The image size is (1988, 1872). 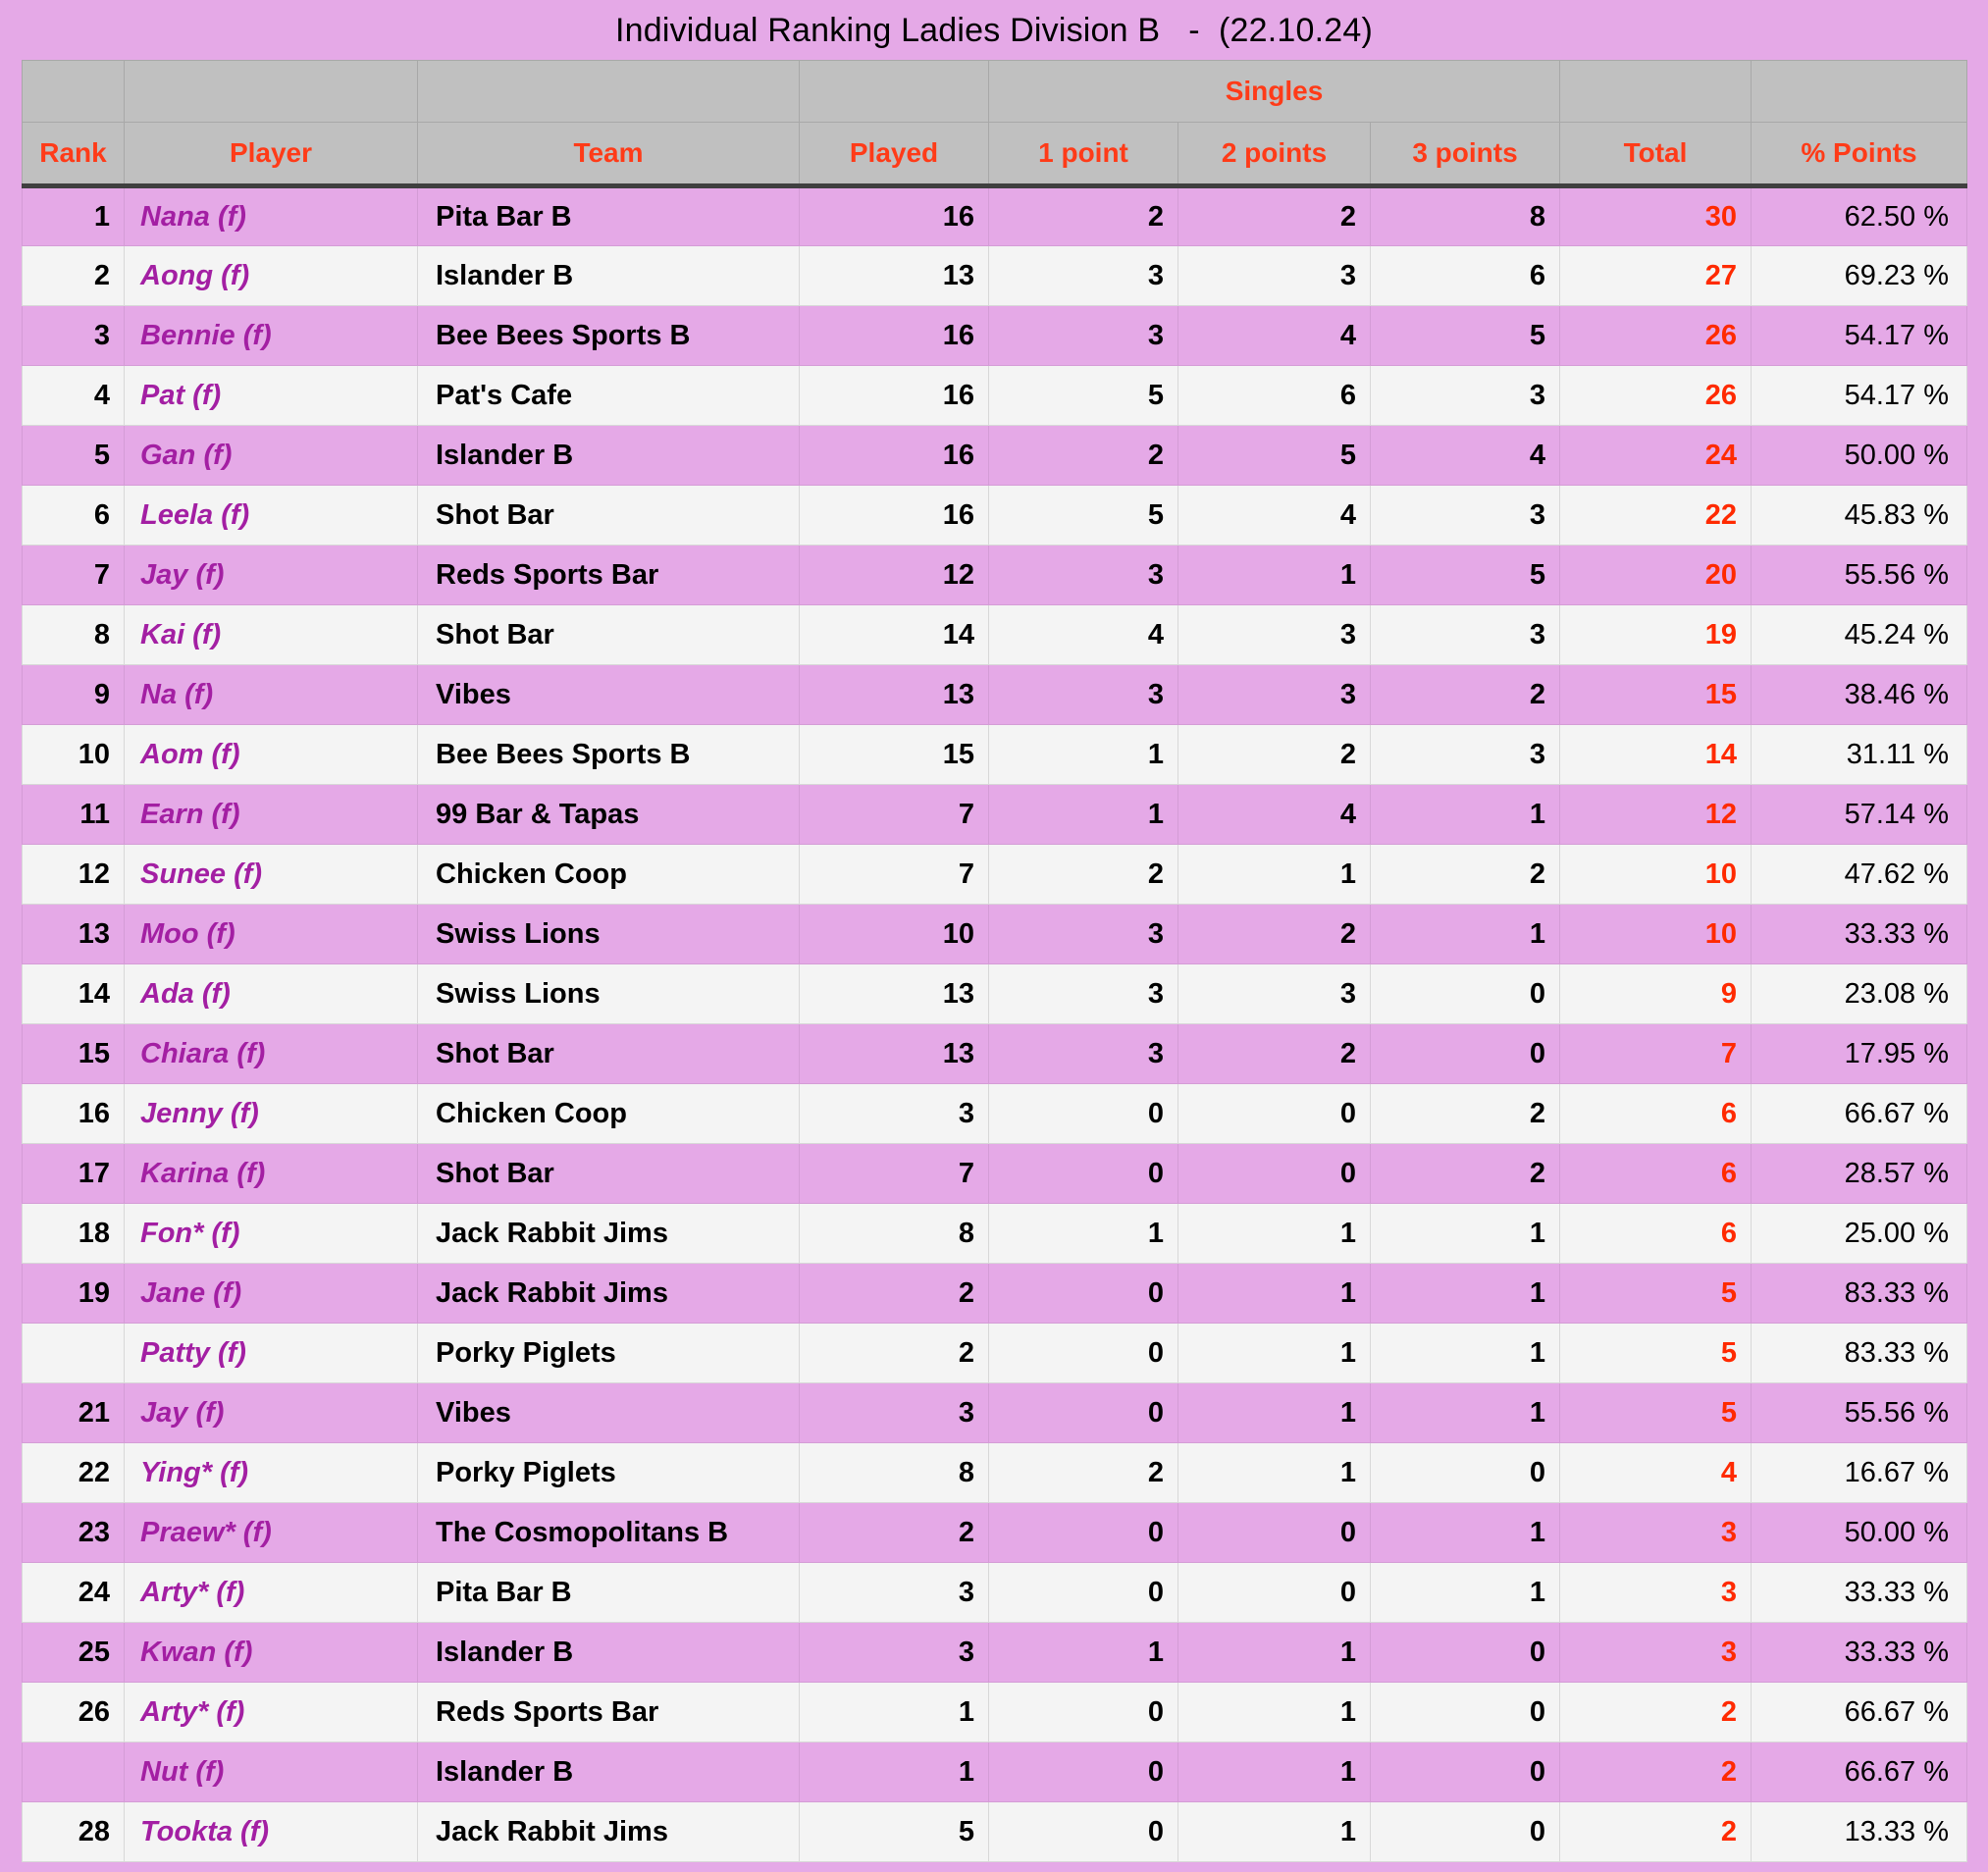 I want to click on cell-player: Sunee (f), so click(x=271, y=875).